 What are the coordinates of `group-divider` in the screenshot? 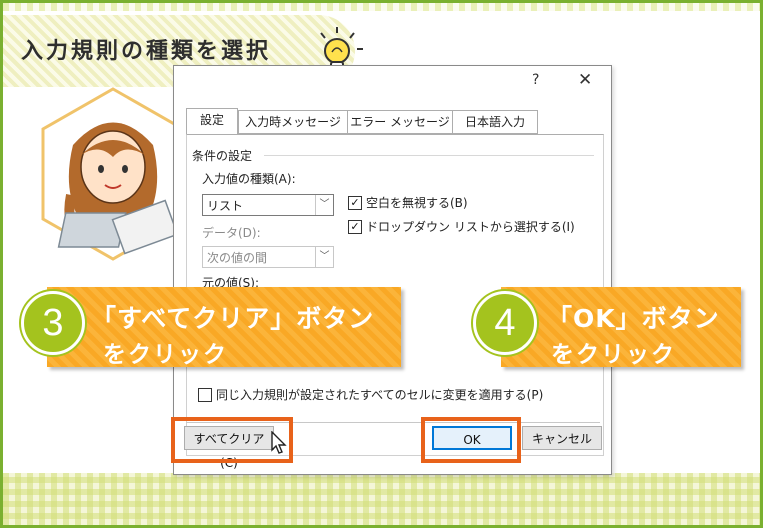 It's located at (429, 155).